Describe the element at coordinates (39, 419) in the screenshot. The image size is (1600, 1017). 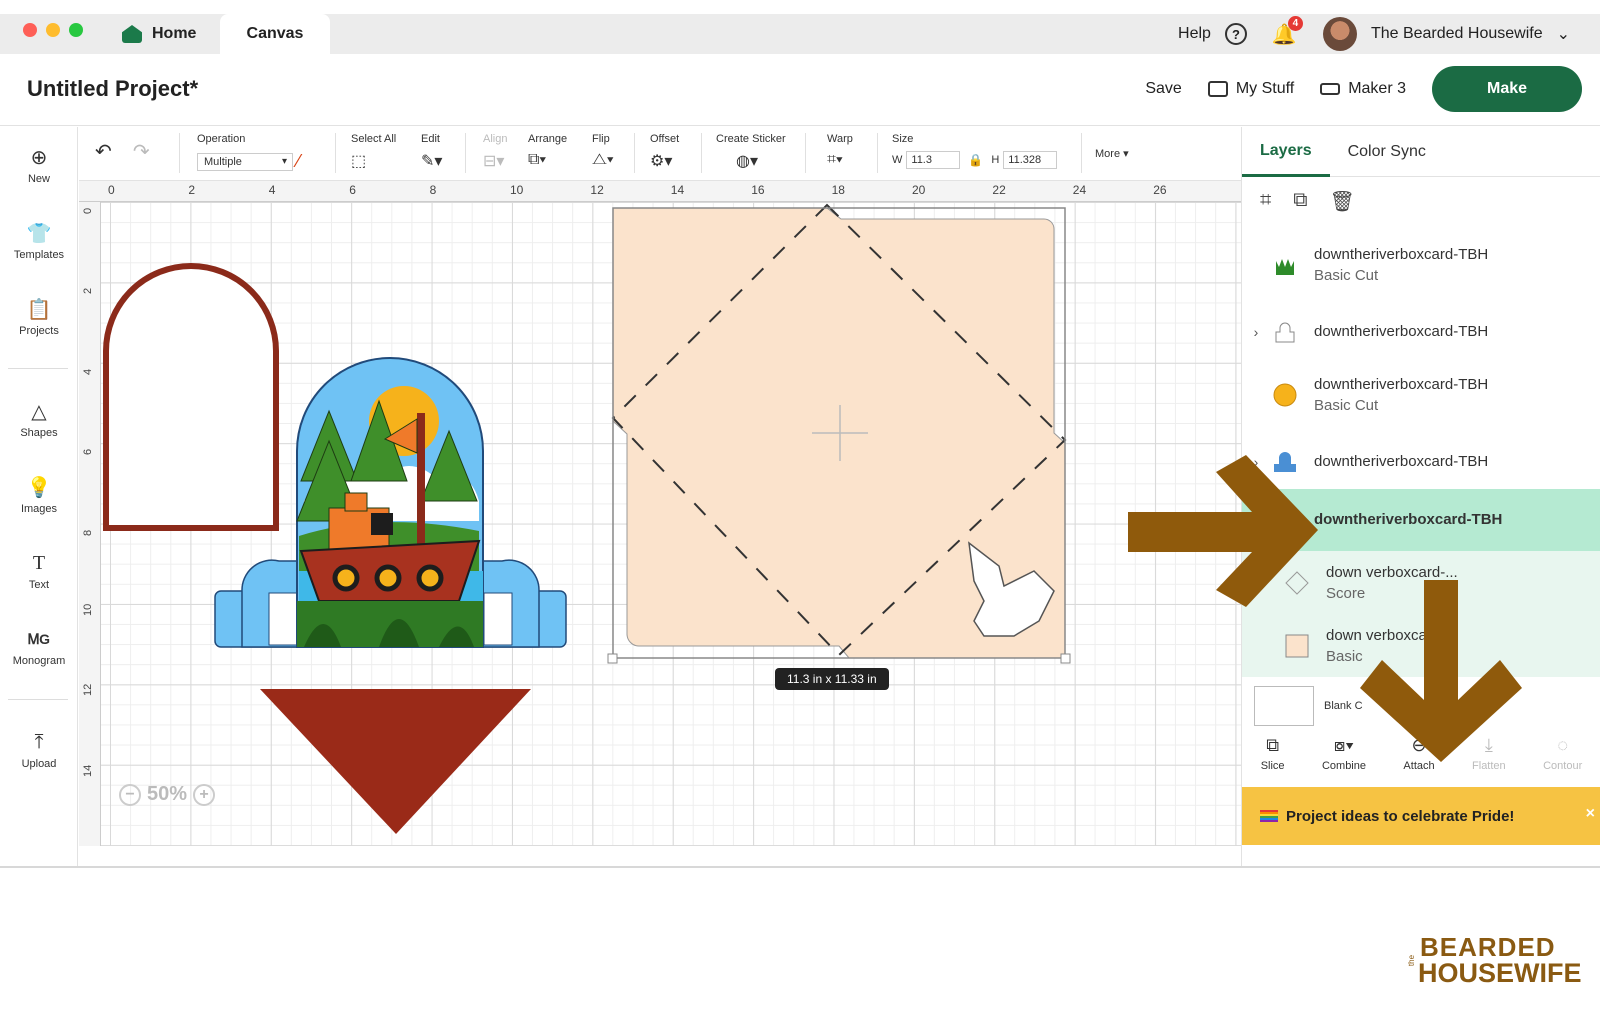
I see `sidebar-item-shapes: △ Shapes` at that location.